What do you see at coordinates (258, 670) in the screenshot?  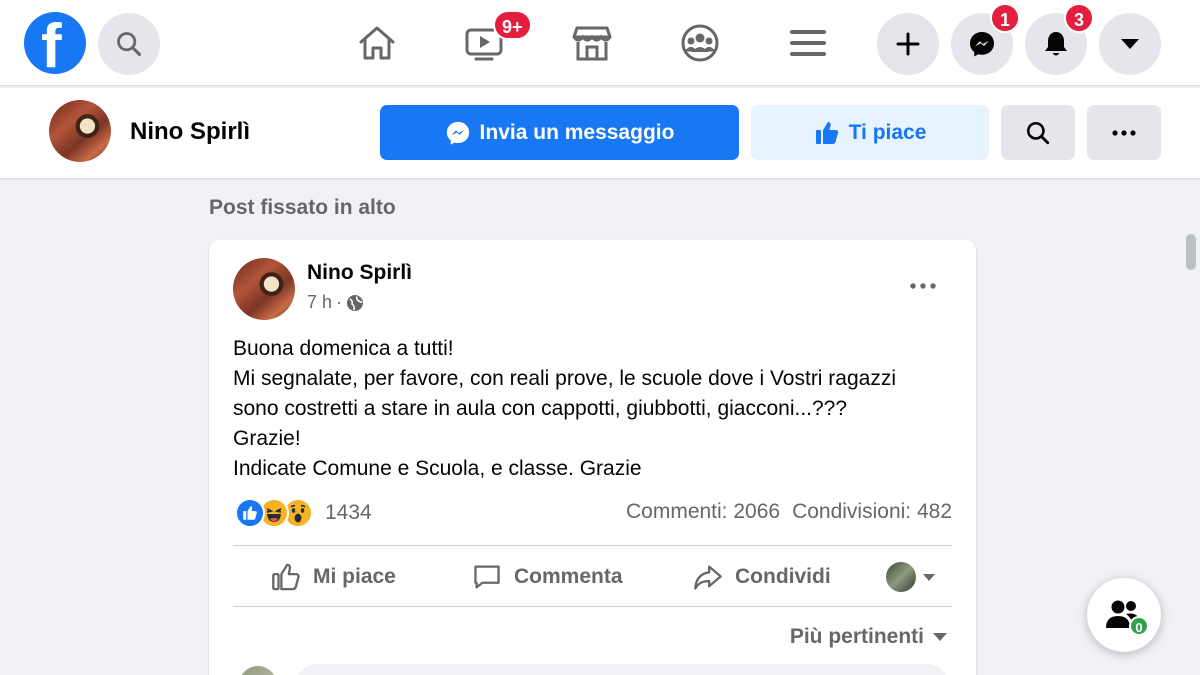 I see `commenter-avatar` at bounding box center [258, 670].